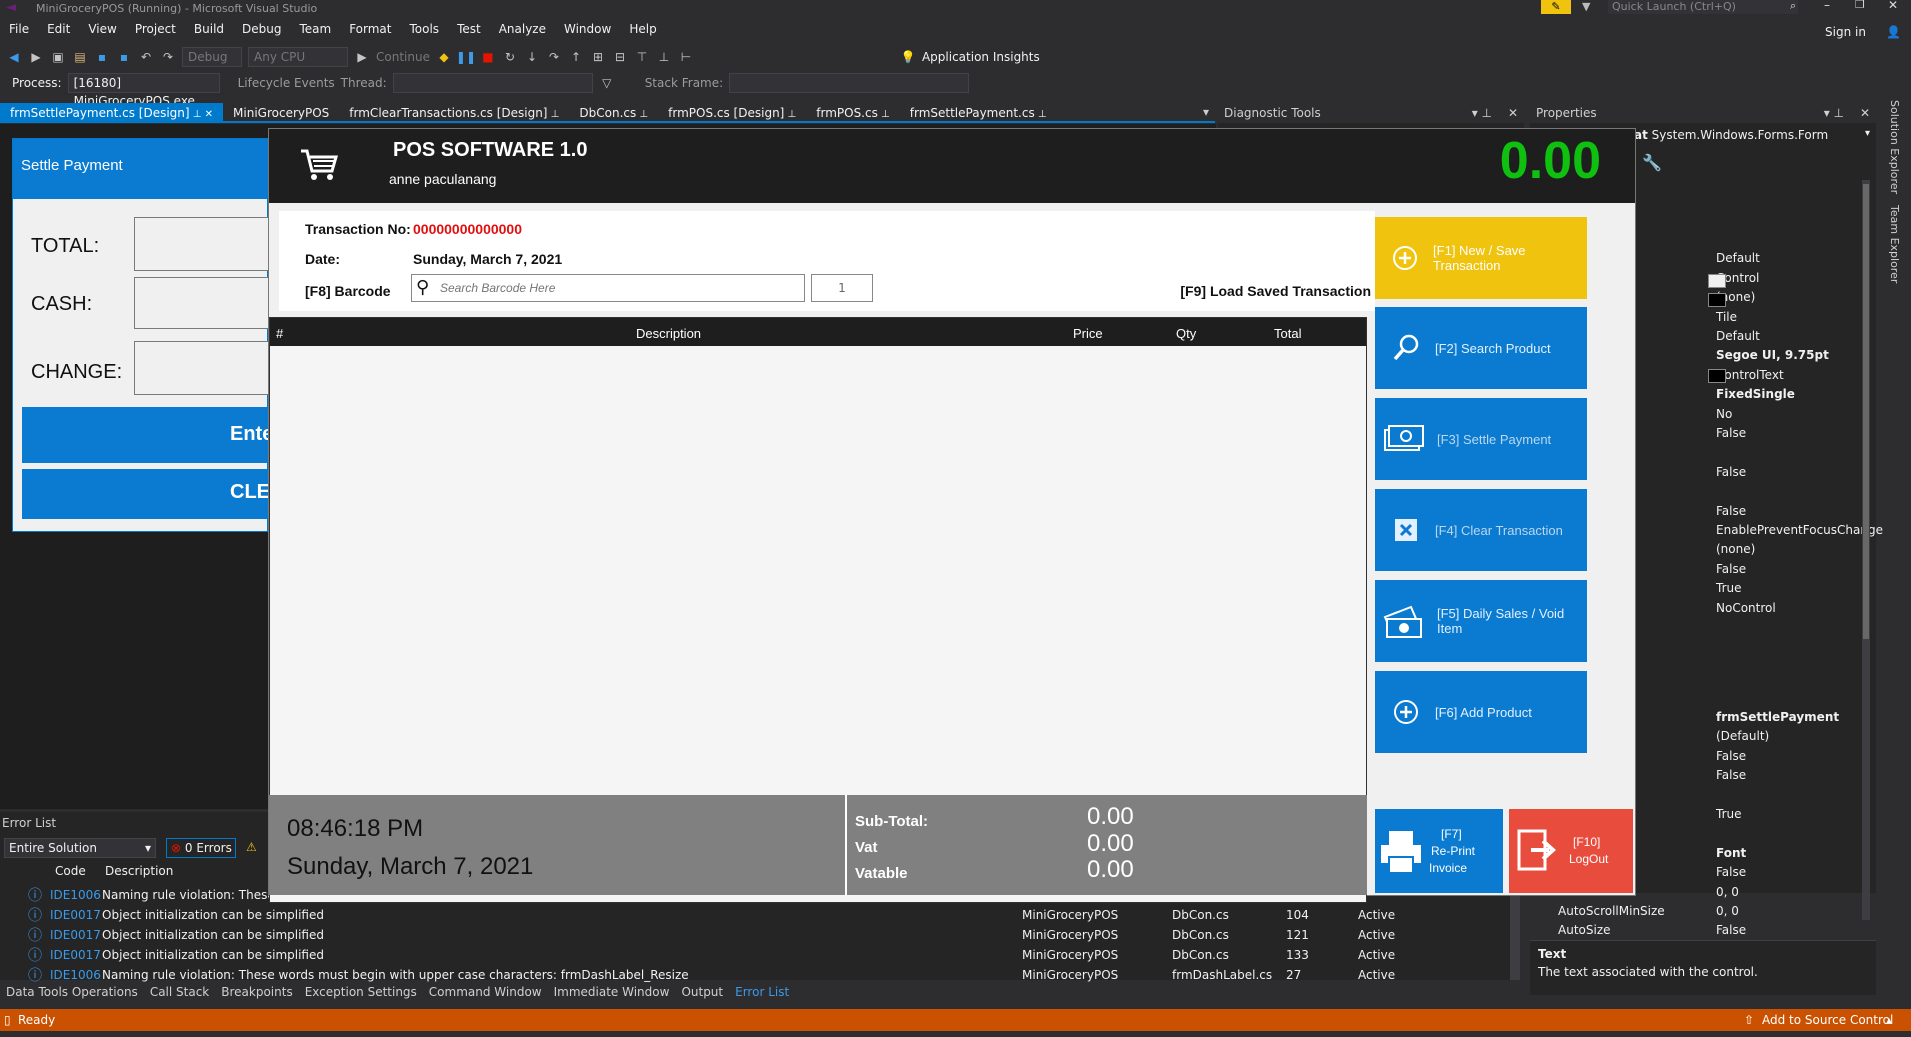  What do you see at coordinates (201, 244) in the screenshot?
I see `total-field` at bounding box center [201, 244].